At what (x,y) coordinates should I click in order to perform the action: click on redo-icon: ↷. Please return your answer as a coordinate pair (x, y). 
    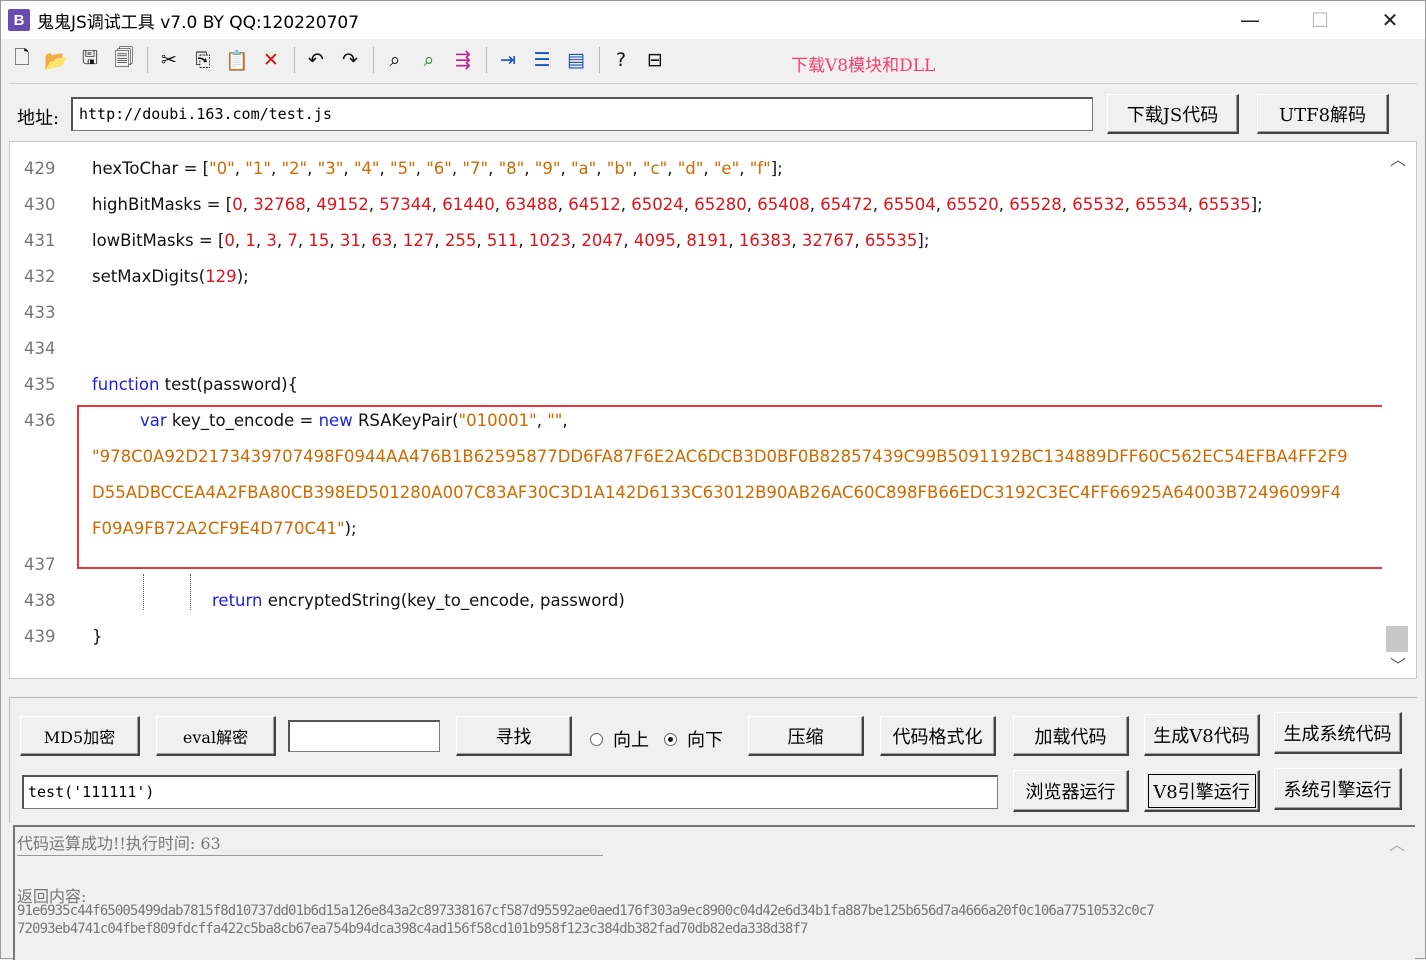
    Looking at the image, I should click on (350, 60).